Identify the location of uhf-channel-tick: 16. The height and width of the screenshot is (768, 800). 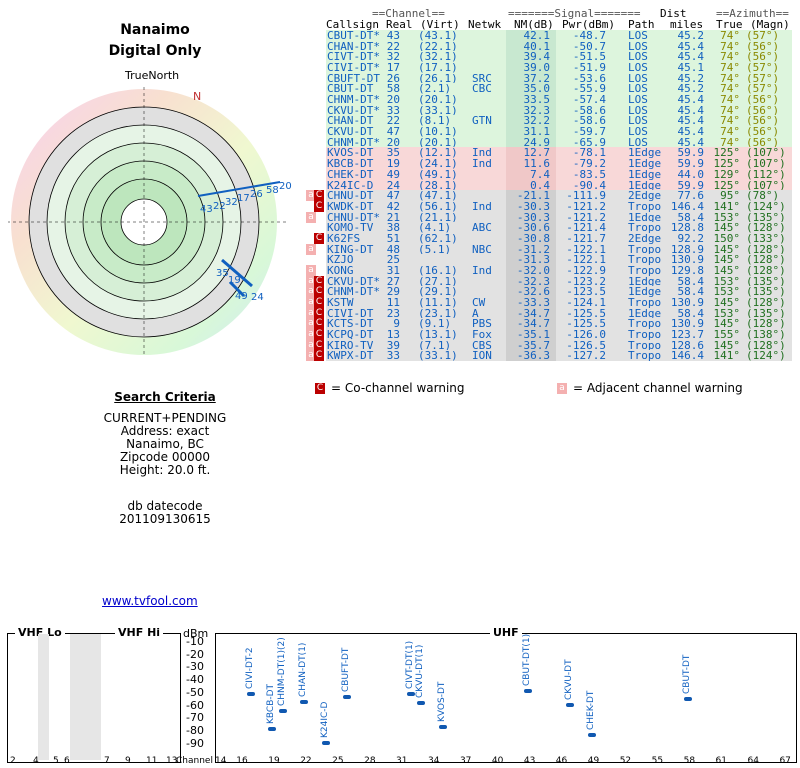
(242, 761).